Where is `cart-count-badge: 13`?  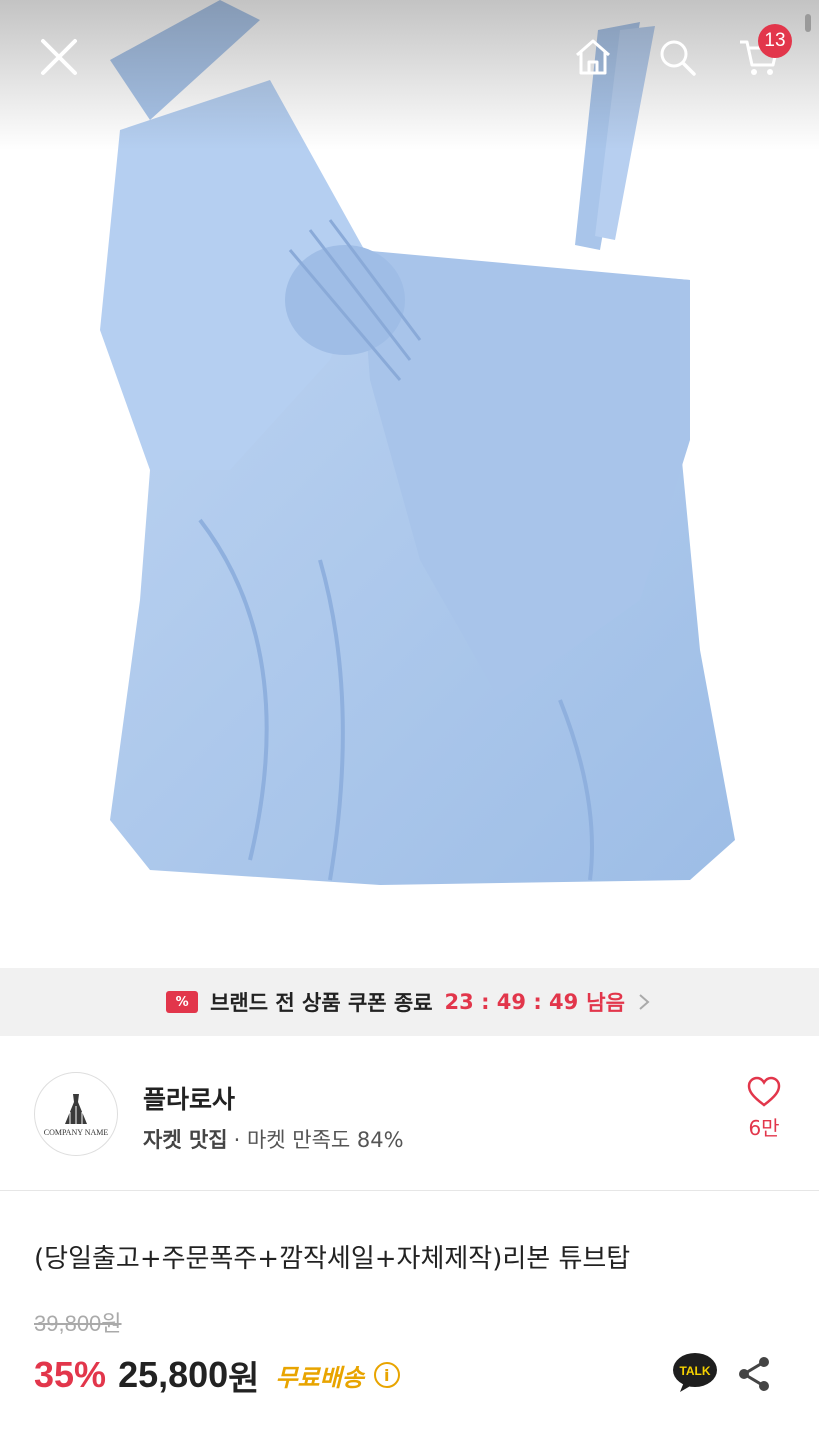
cart-count-badge: 13 is located at coordinates (775, 41).